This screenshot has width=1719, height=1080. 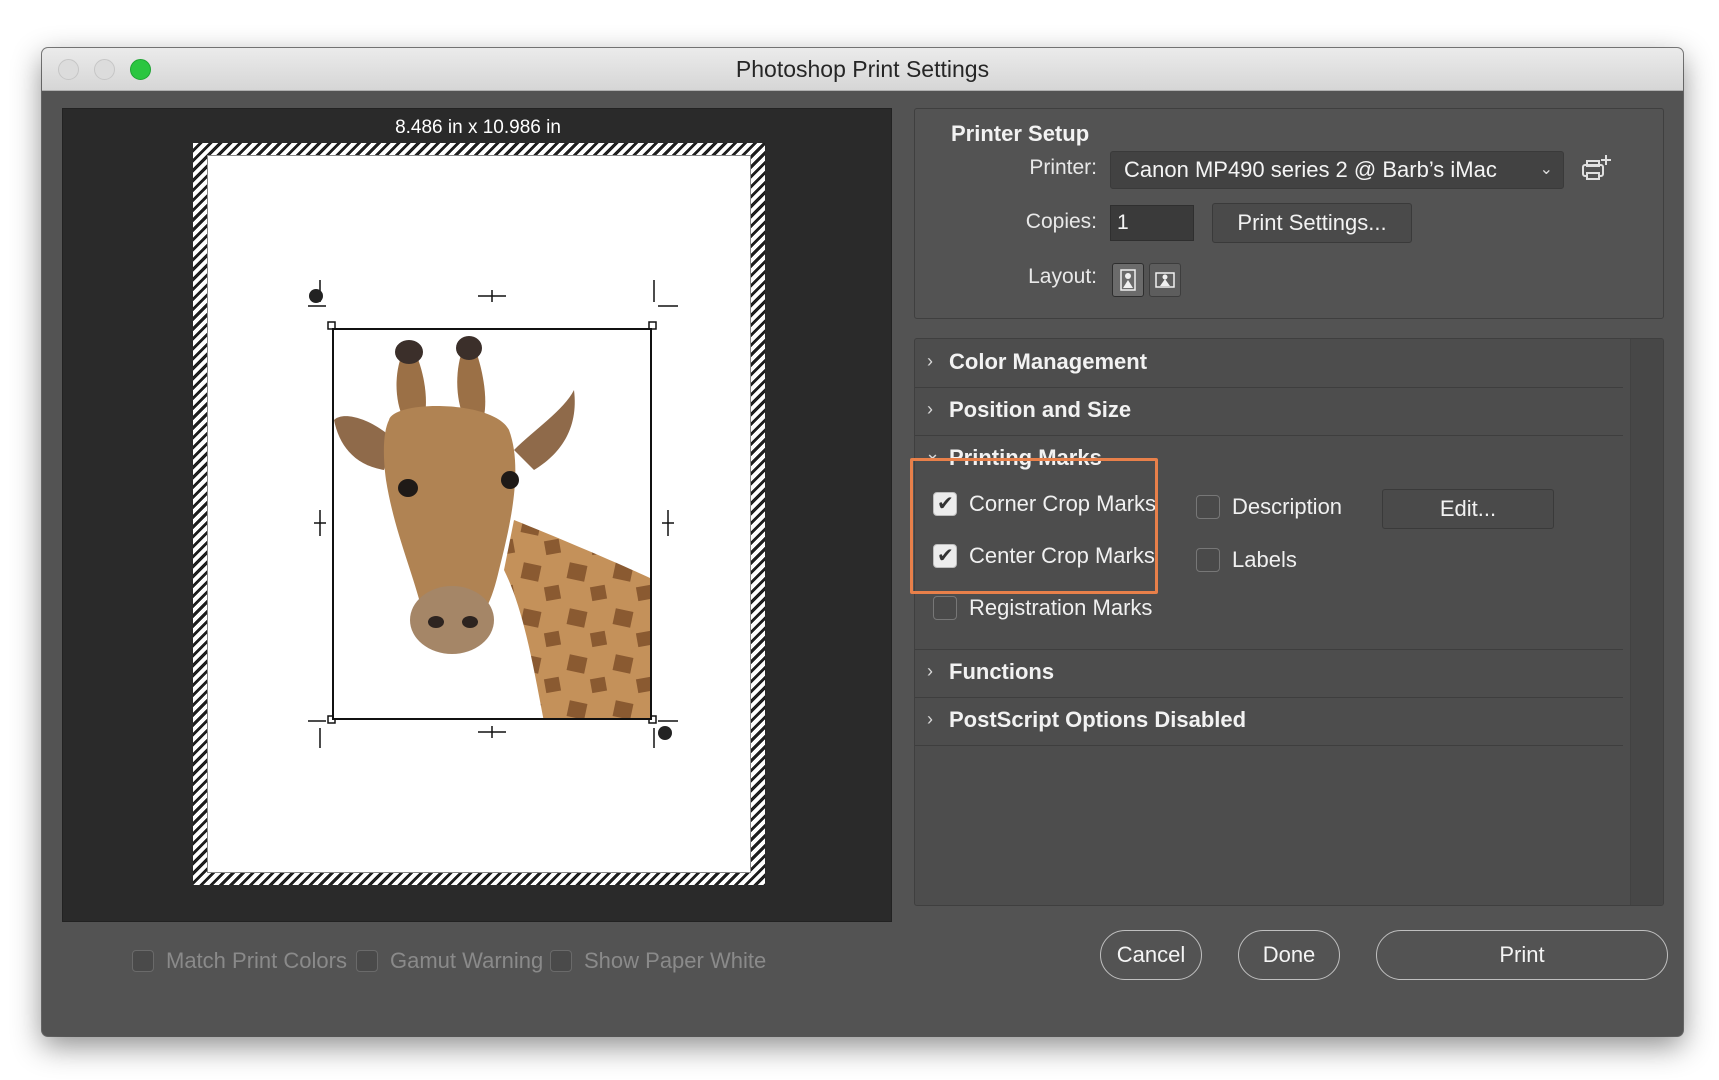 I want to click on labels-option: Labels, so click(x=1246, y=560).